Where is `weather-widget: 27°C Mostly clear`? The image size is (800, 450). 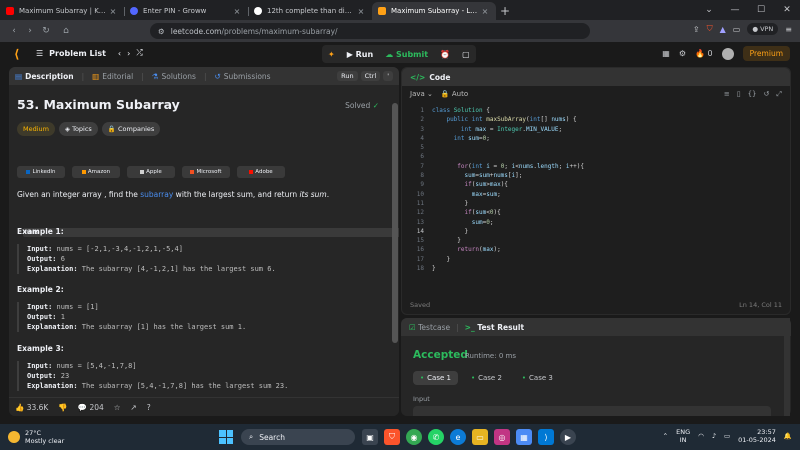 weather-widget: 27°C Mostly clear is located at coordinates (36, 437).